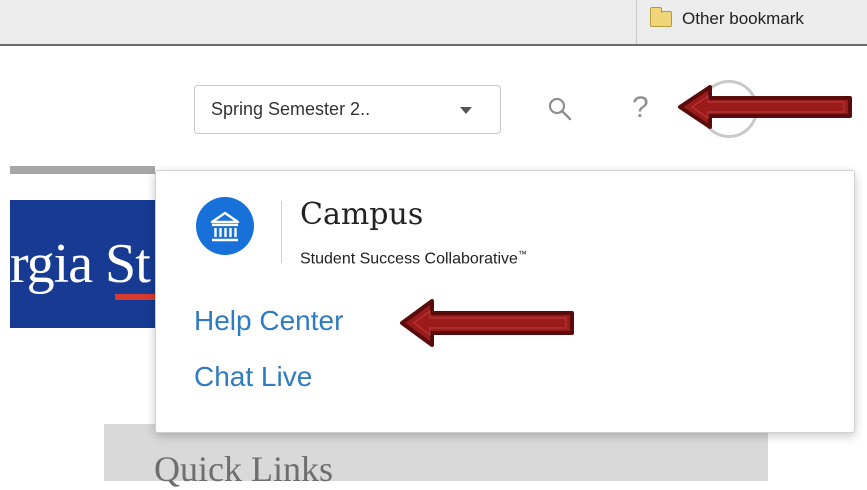  Describe the element at coordinates (743, 18) in the screenshot. I see `bookmark-label: Other bookmark` at that location.